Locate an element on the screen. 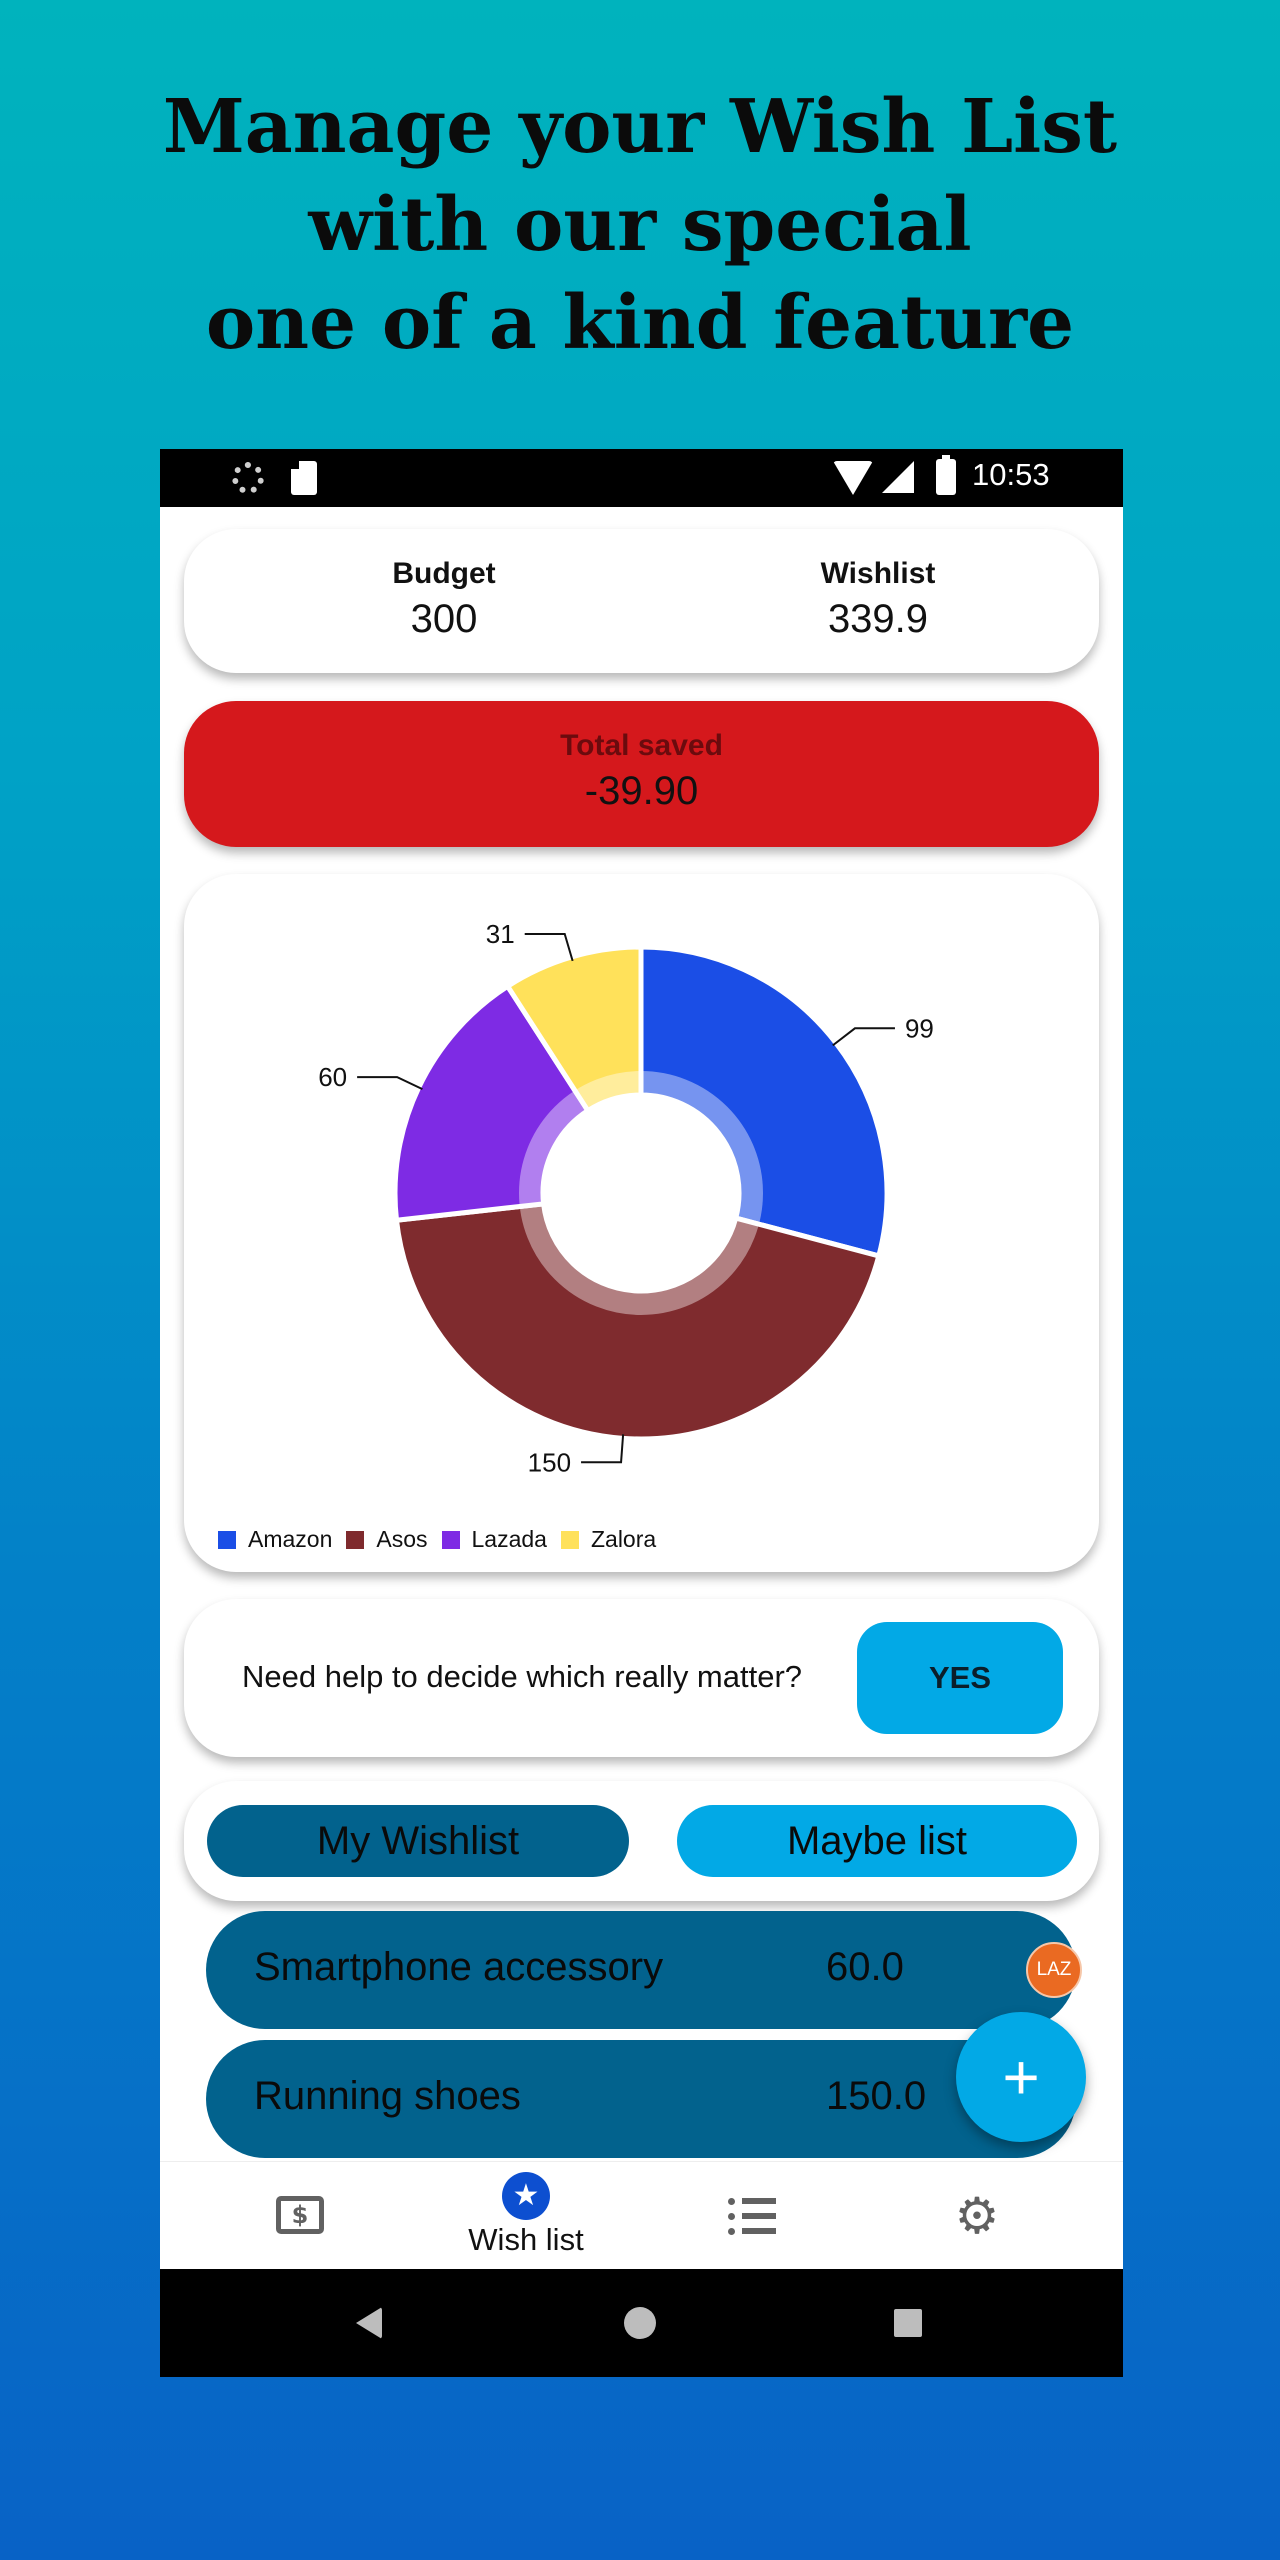 The height and width of the screenshot is (2560, 1280). total-saved-card: Total saved -39.90 is located at coordinates (641, 774).